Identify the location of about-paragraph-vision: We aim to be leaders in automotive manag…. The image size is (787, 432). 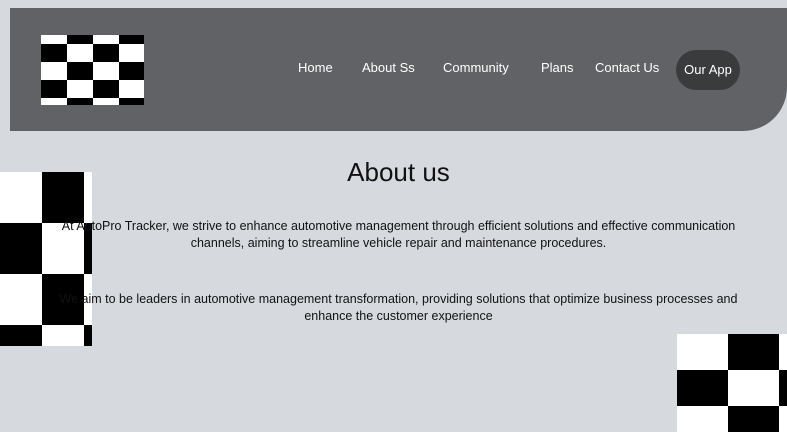
(398, 307).